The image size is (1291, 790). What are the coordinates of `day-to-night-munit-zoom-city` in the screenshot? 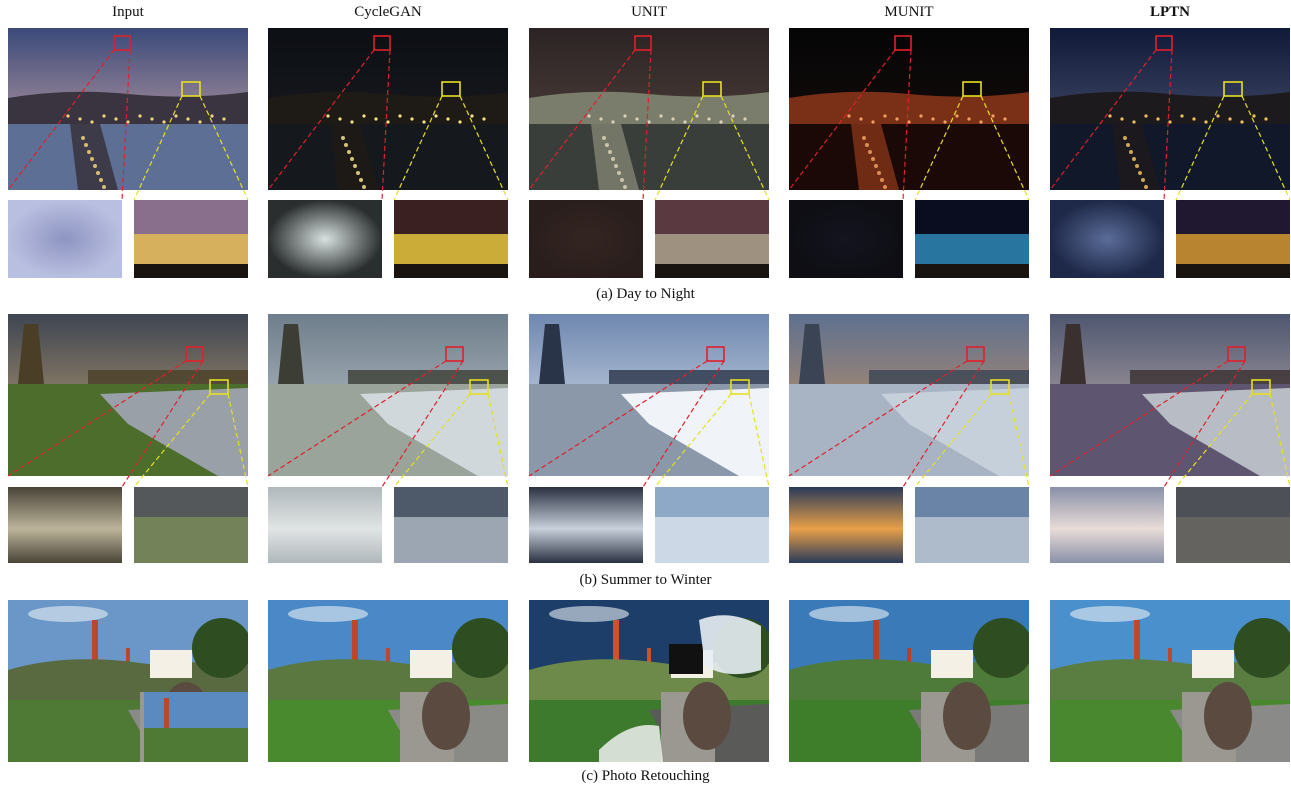 It's located at (972, 239).